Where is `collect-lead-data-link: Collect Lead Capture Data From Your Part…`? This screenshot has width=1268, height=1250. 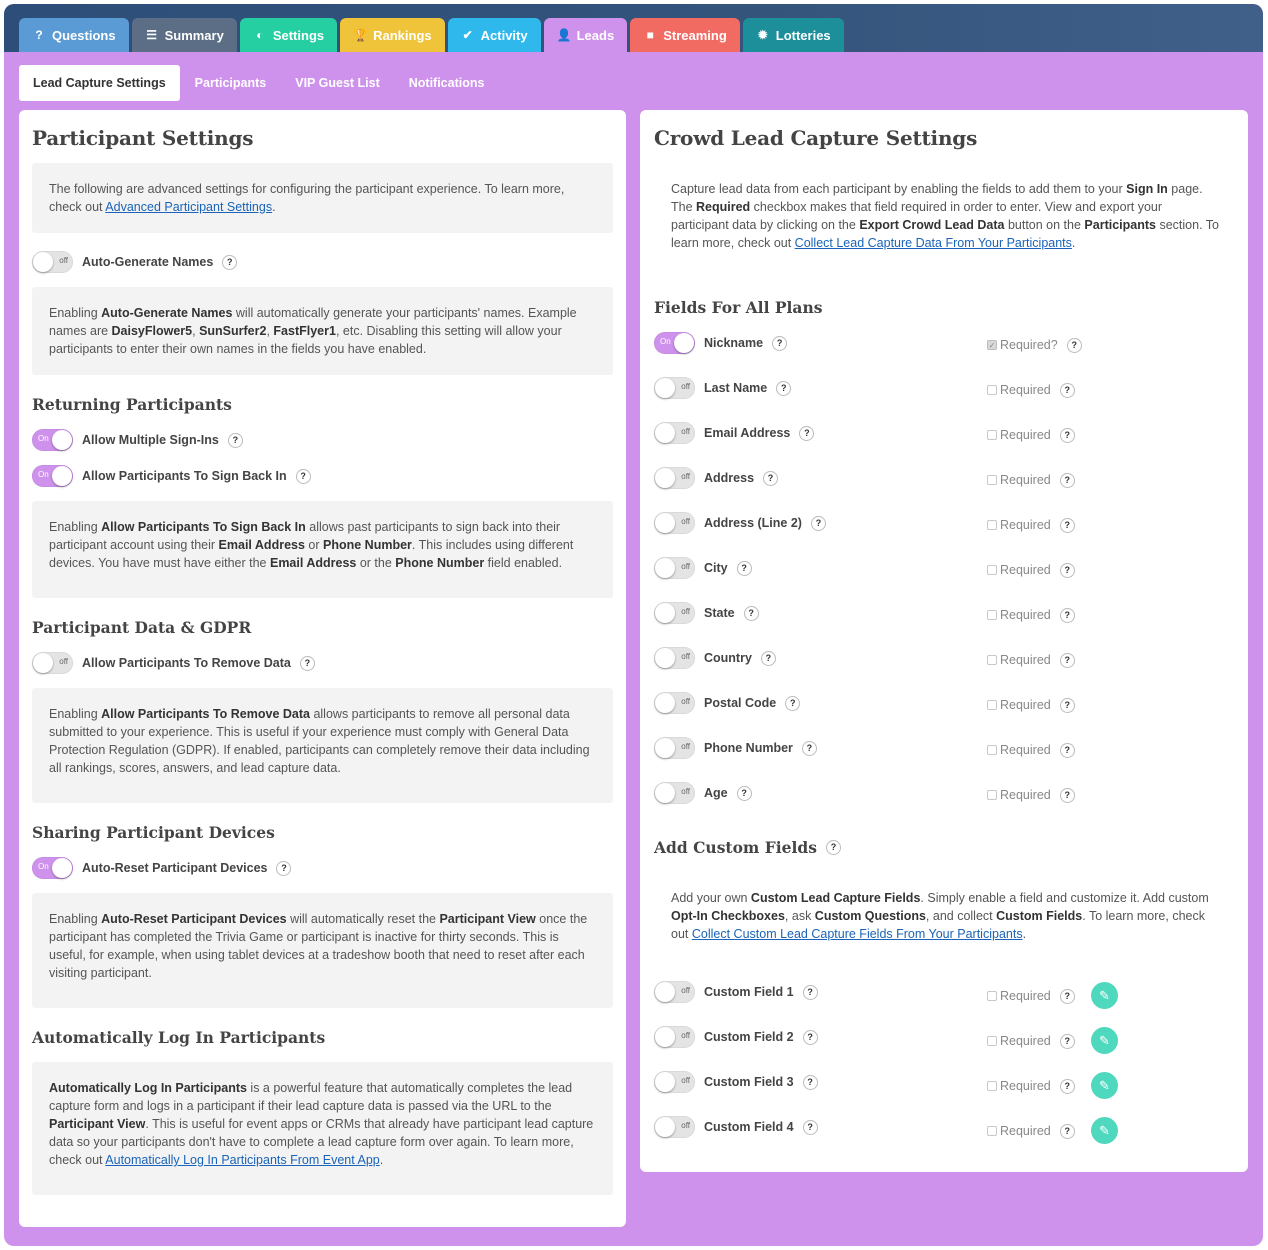
collect-lead-data-link: Collect Lead Capture Data From Your Part… is located at coordinates (933, 243).